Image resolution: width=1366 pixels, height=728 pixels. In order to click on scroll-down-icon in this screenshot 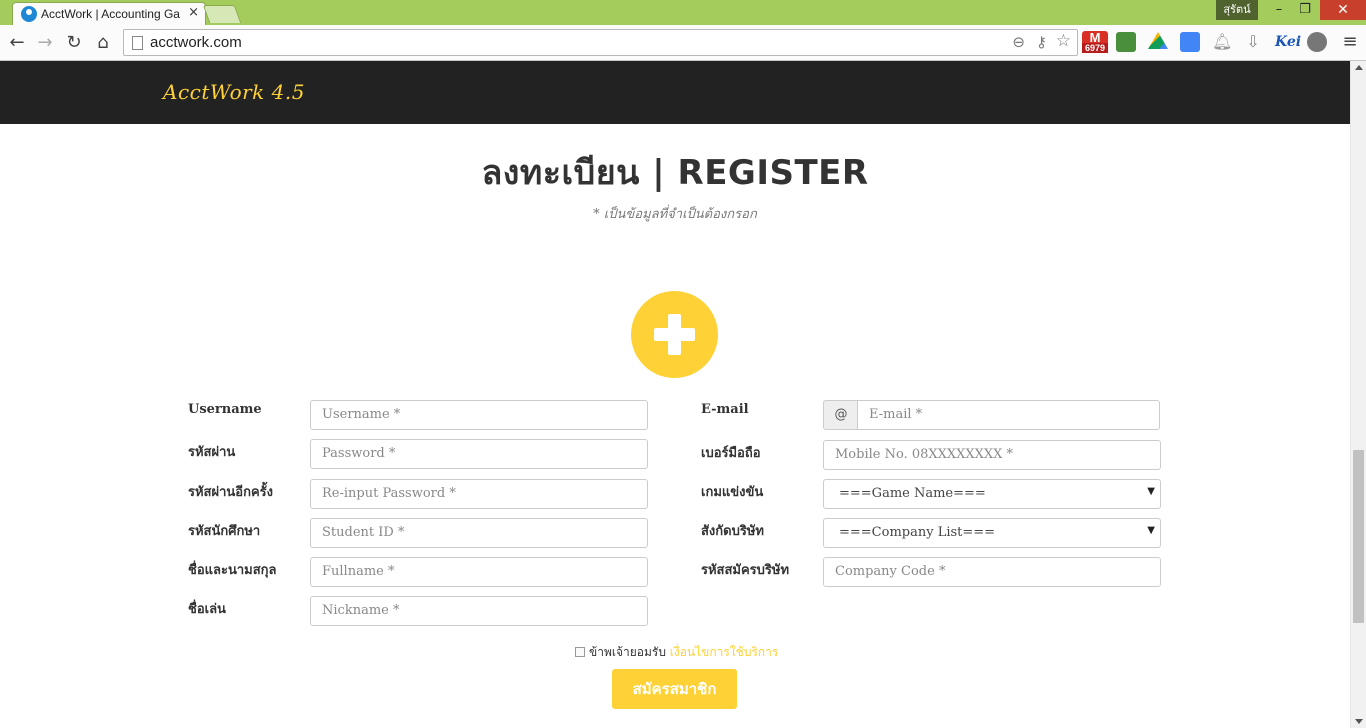, I will do `click(1359, 721)`.